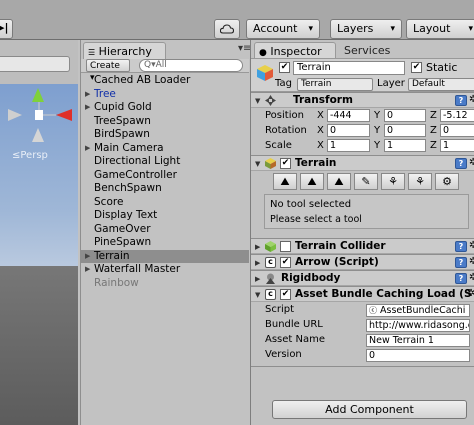  What do you see at coordinates (433, 115) in the screenshot?
I see `position-axis-label: Z` at bounding box center [433, 115].